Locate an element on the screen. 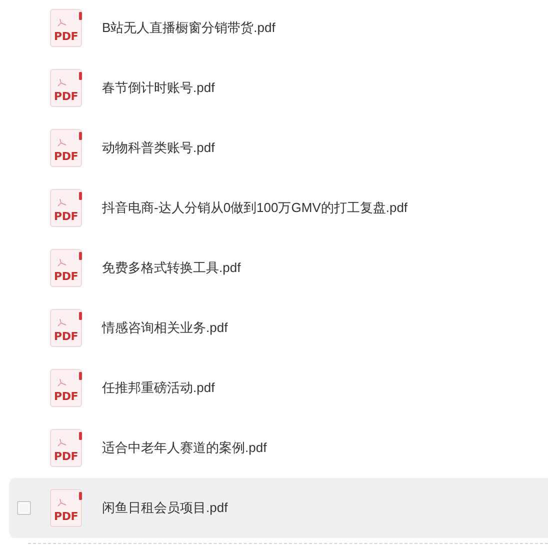  file-row: PDF 春节倒计时账号.pdf is located at coordinates (278, 88).